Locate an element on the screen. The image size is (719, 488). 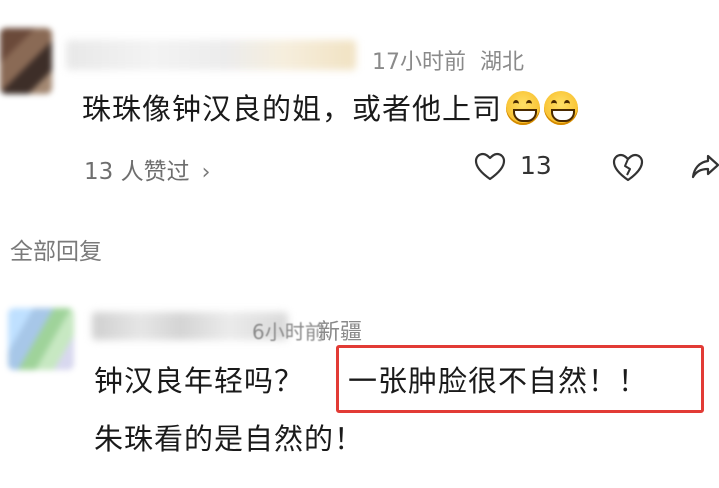
comment-location: 湖北 is located at coordinates (502, 62).